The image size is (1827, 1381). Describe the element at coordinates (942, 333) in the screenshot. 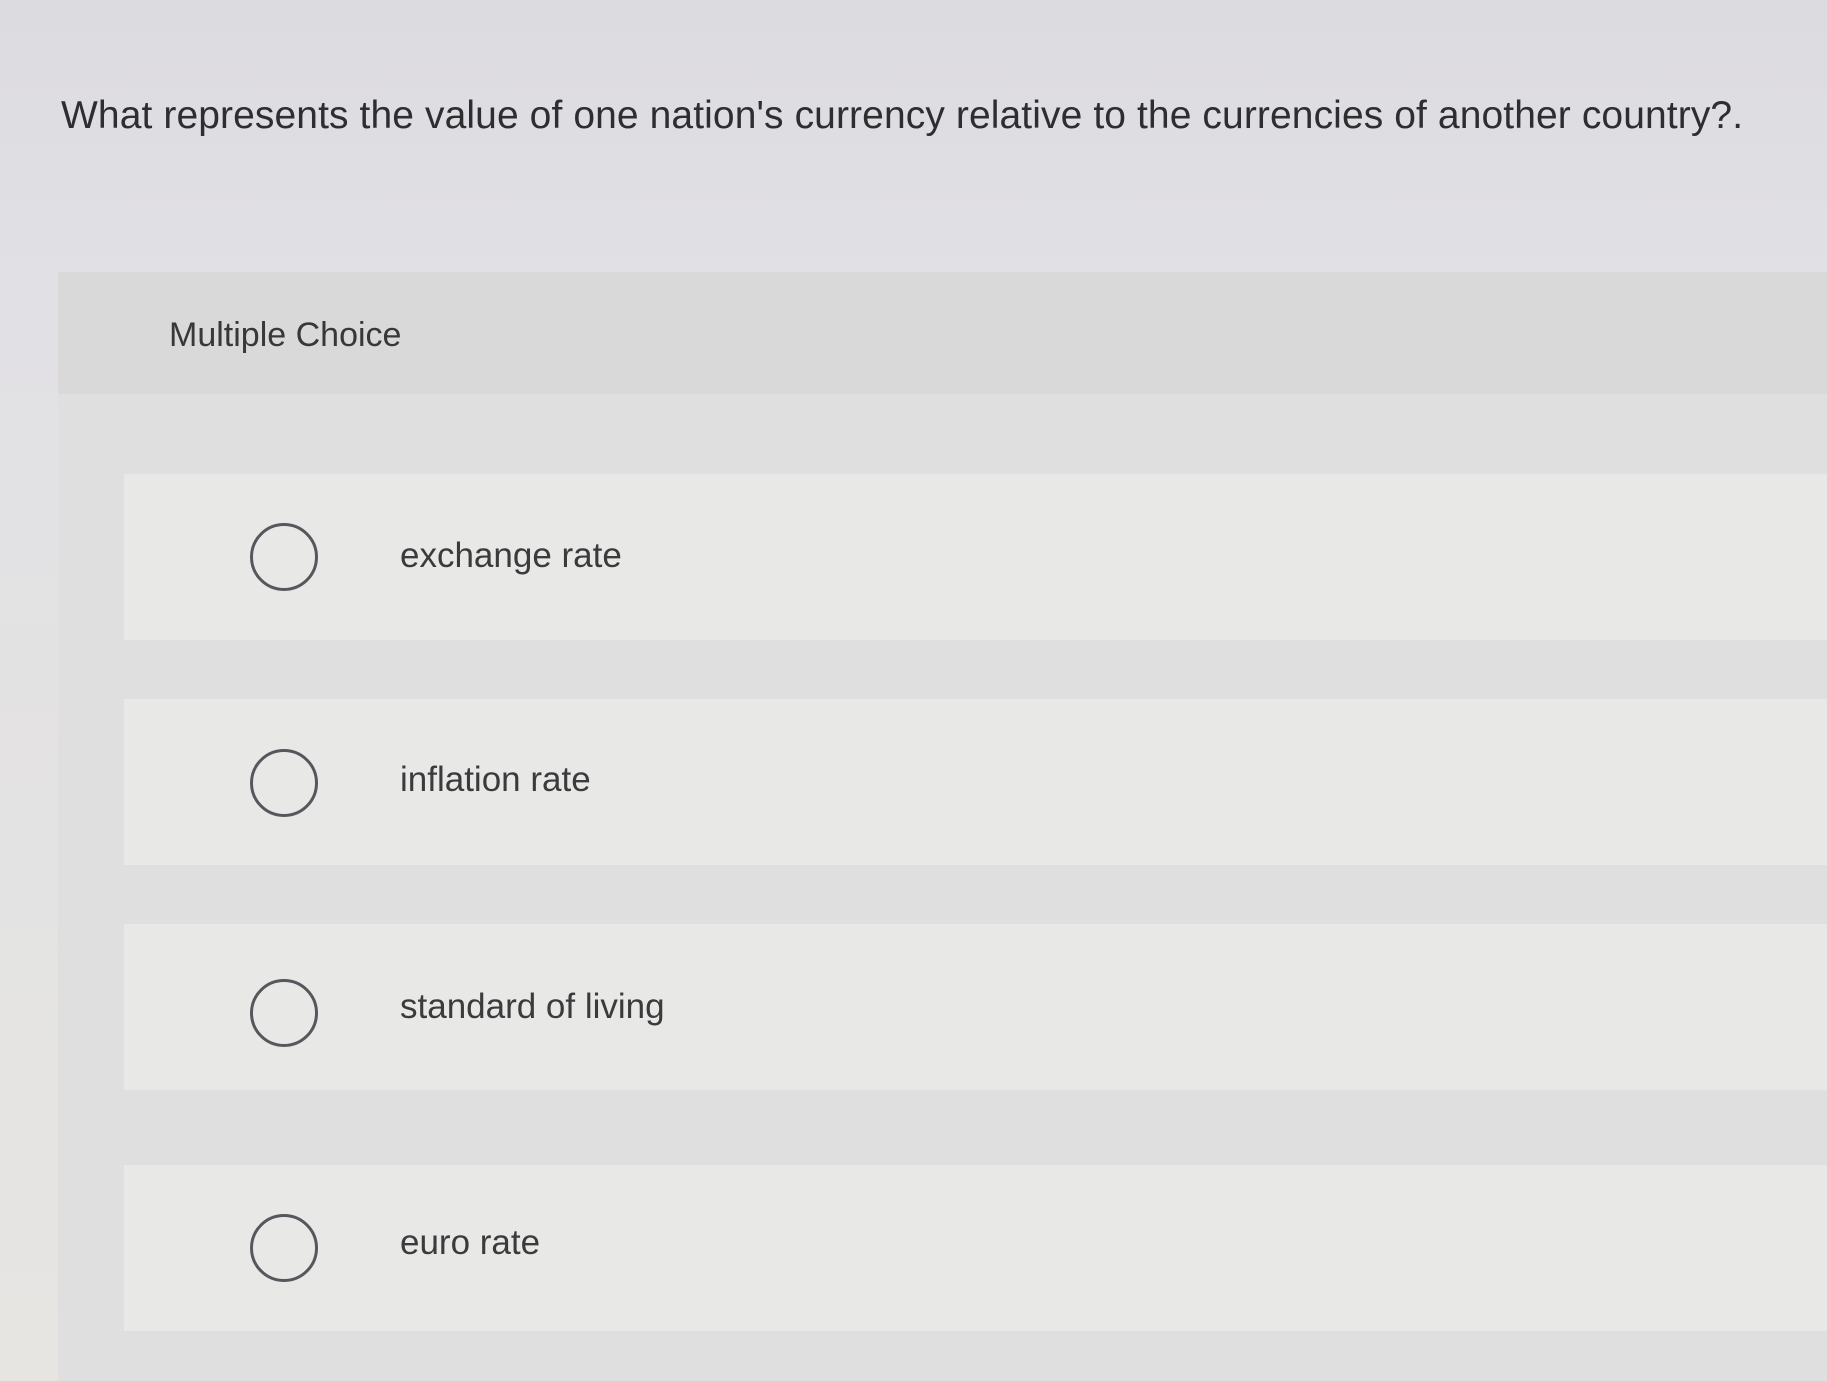

I see `panel-header: Multiple Choice` at that location.